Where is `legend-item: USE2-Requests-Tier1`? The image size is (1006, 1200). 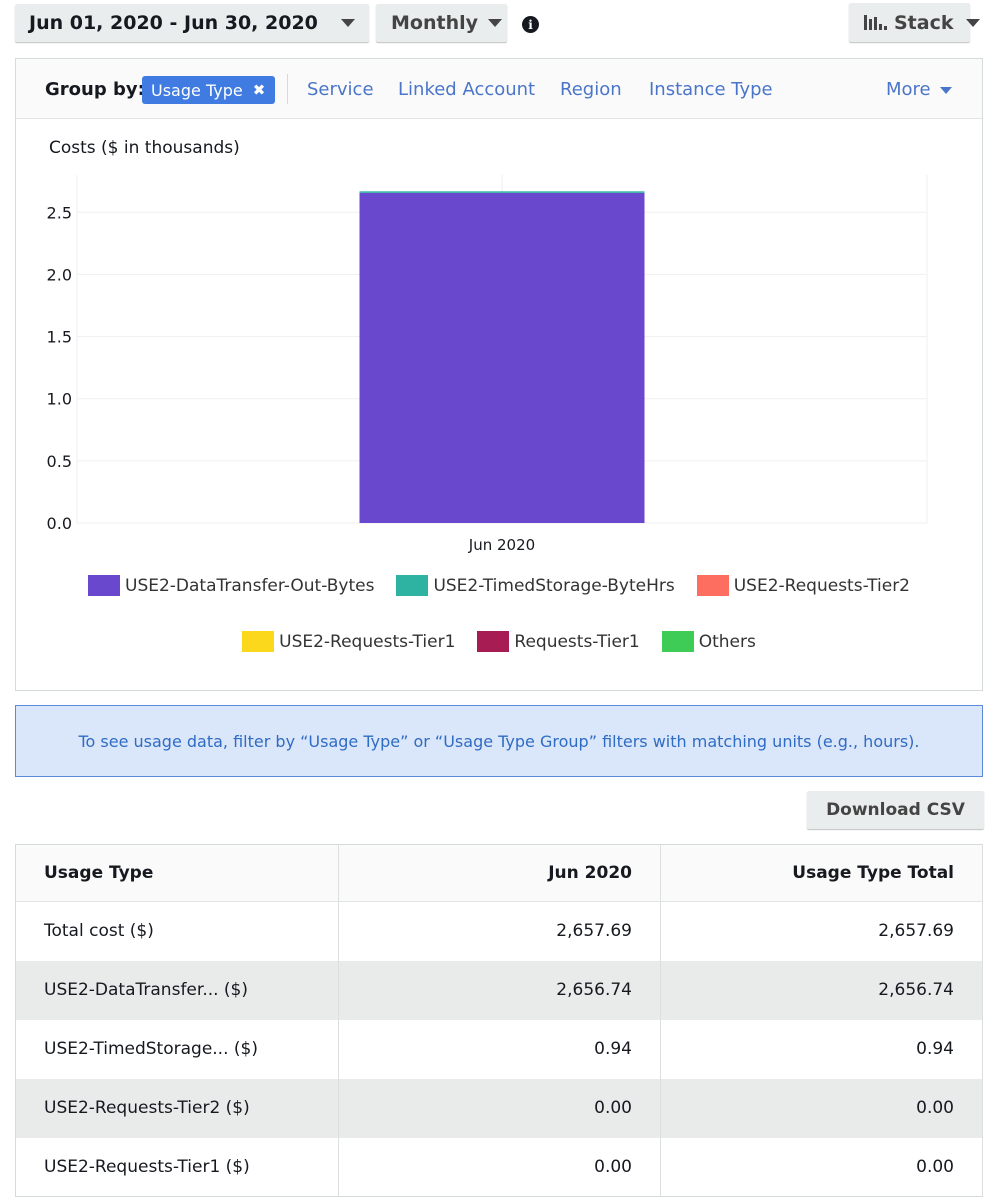 legend-item: USE2-Requests-Tier1 is located at coordinates (348, 641).